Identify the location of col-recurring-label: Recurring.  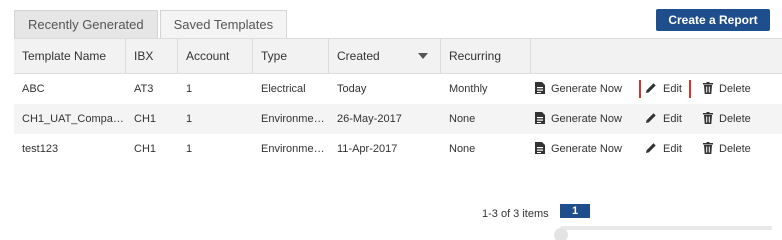
(475, 56).